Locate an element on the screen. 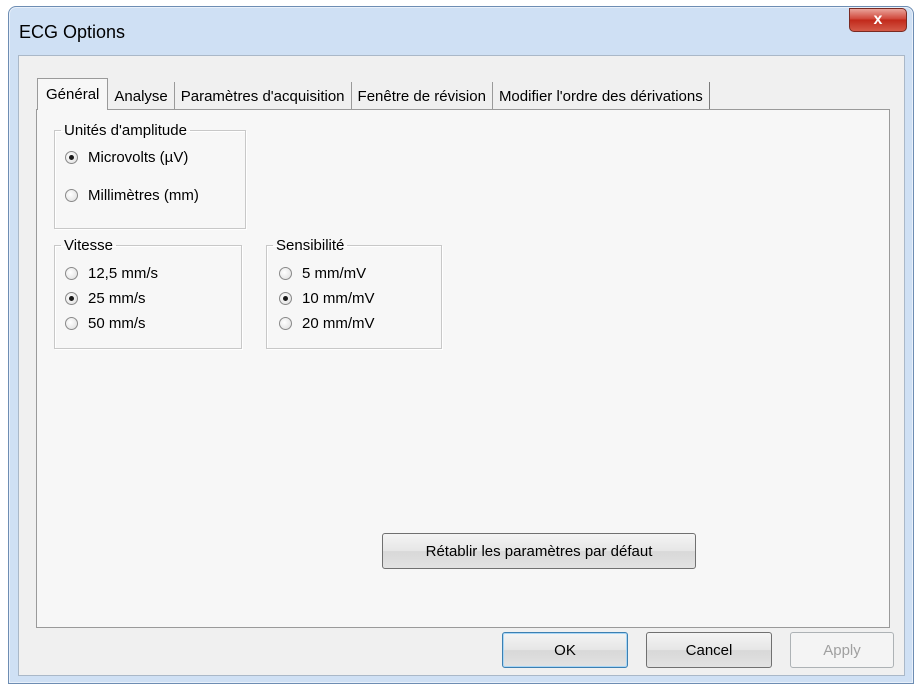  tab-label: Paramètres d'acquisition is located at coordinates (262, 96).